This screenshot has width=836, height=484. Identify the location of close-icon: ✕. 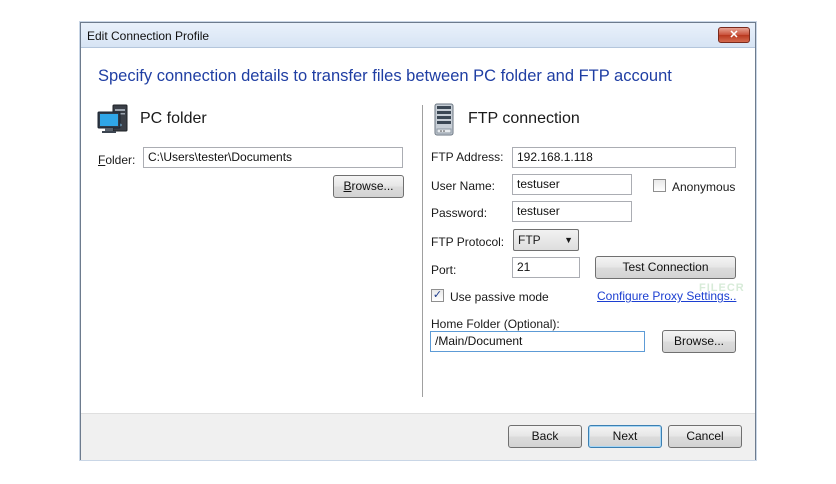
(734, 35).